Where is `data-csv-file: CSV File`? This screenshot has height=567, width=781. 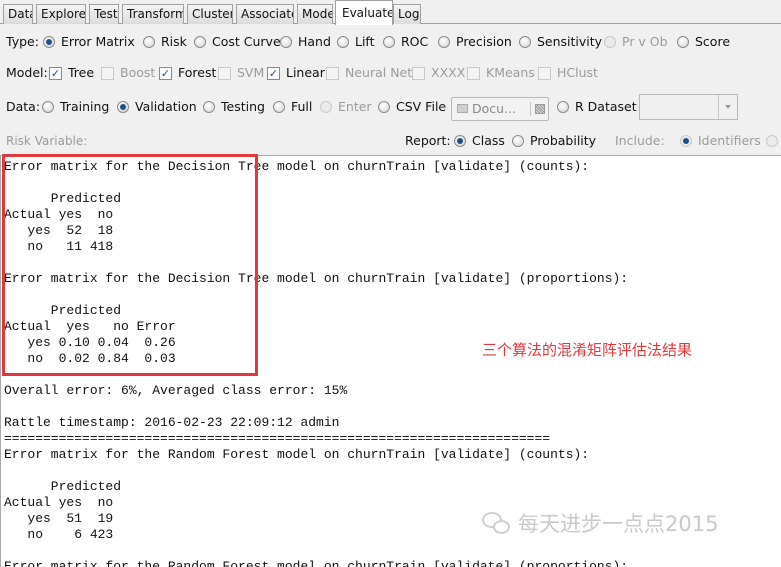
data-csv-file: CSV File is located at coordinates (412, 107).